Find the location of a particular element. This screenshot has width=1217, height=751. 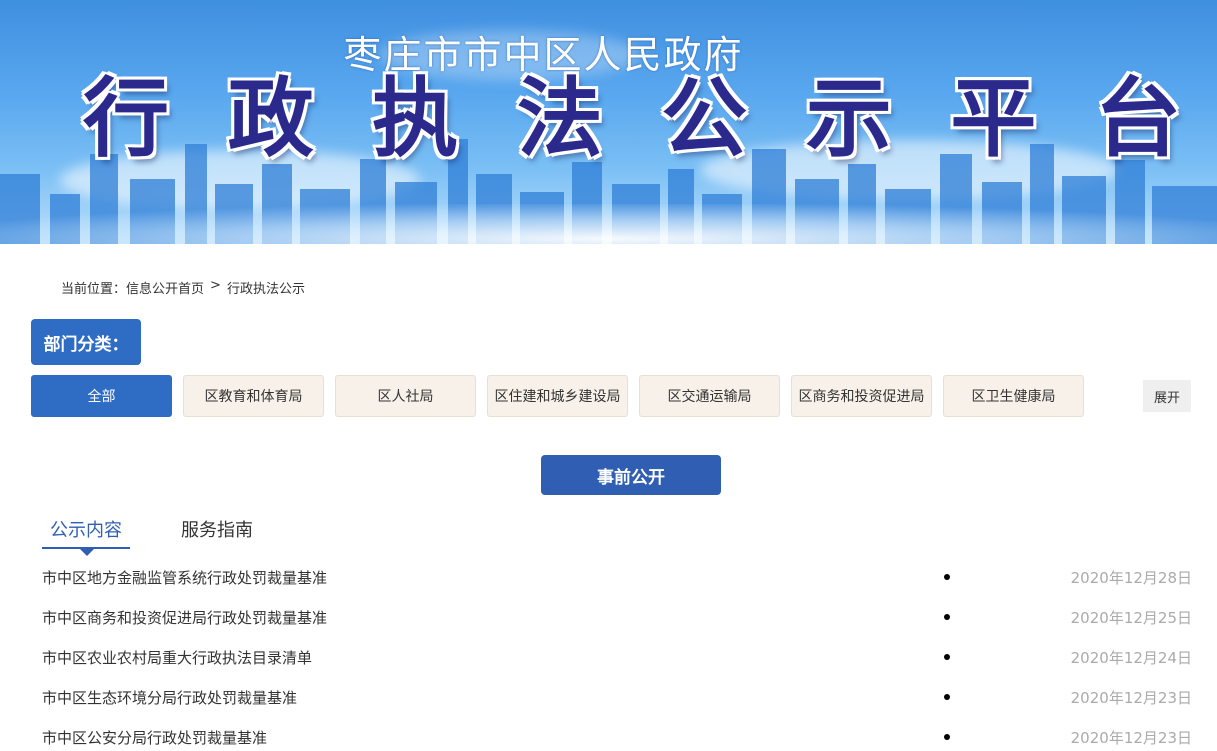

list-item-title: 市中区公安分局行政处罚裁量基准 is located at coordinates (154, 737).